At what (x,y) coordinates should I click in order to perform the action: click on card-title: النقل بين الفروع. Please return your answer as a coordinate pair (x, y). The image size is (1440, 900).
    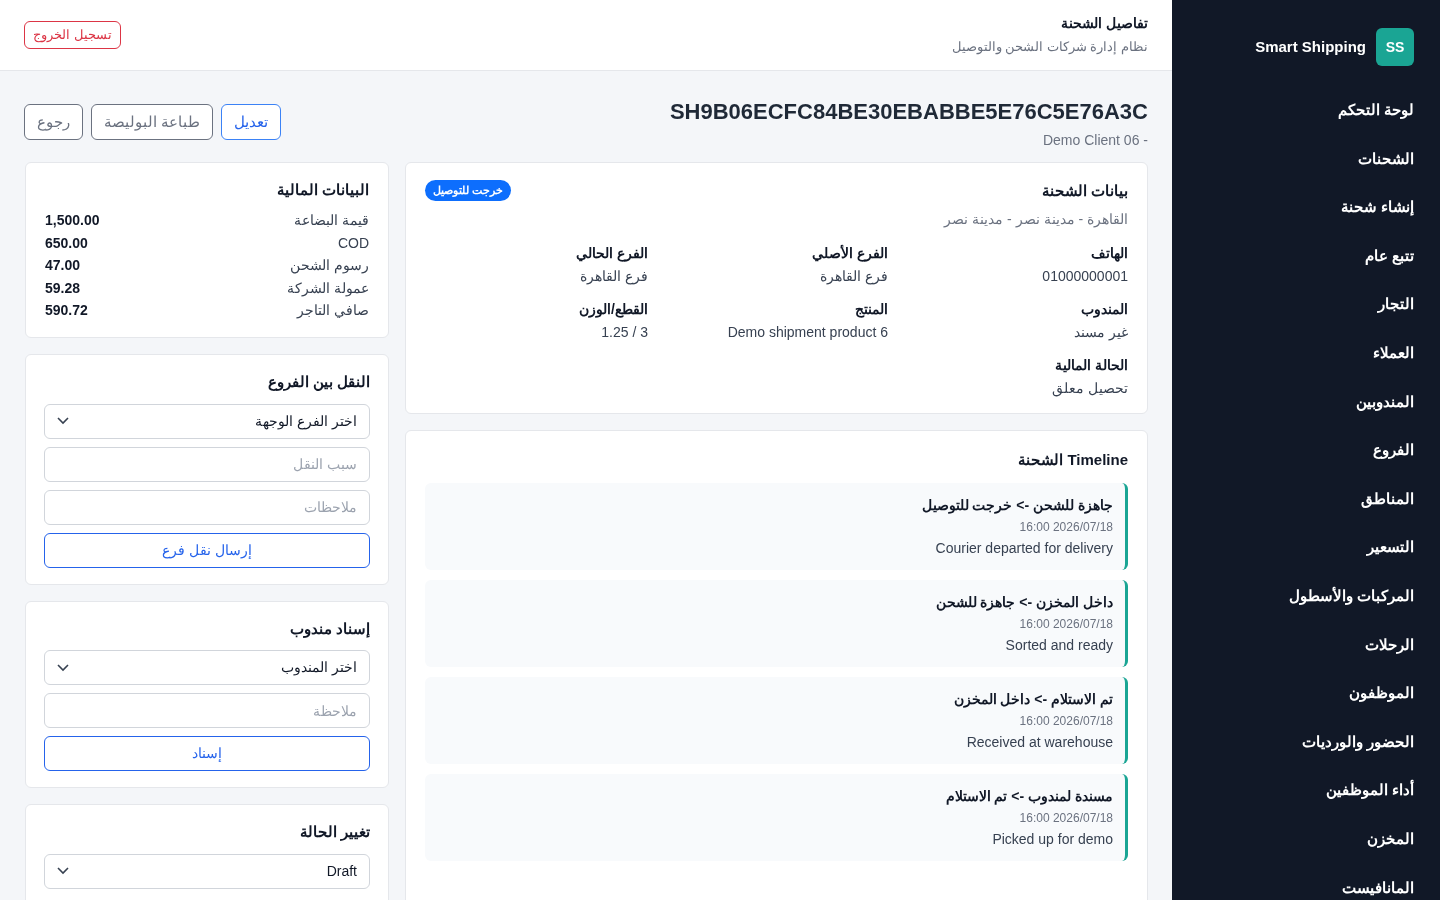
    Looking at the image, I should click on (318, 382).